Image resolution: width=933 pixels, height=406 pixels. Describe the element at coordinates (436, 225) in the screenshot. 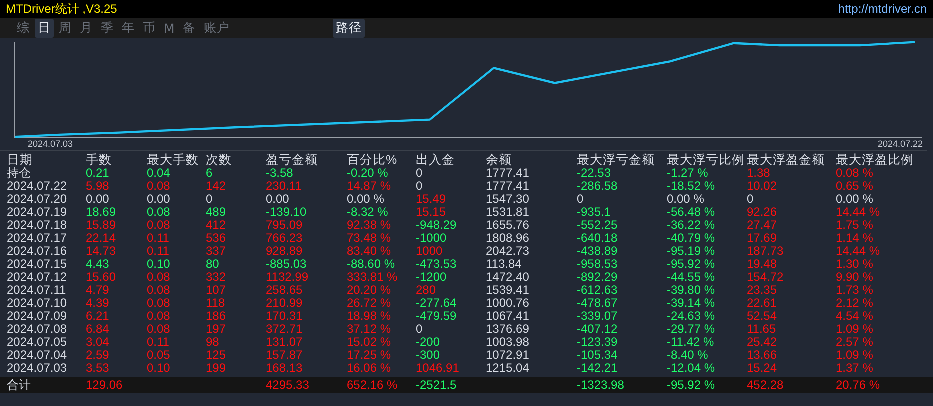

I see `table-cell: -948.29` at that location.